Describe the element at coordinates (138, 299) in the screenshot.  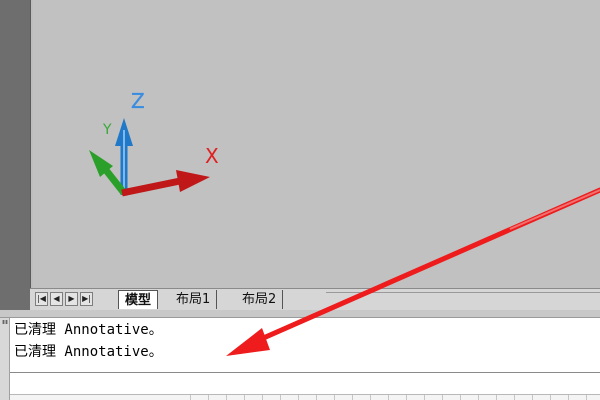
I see `tab-model: 模型` at that location.